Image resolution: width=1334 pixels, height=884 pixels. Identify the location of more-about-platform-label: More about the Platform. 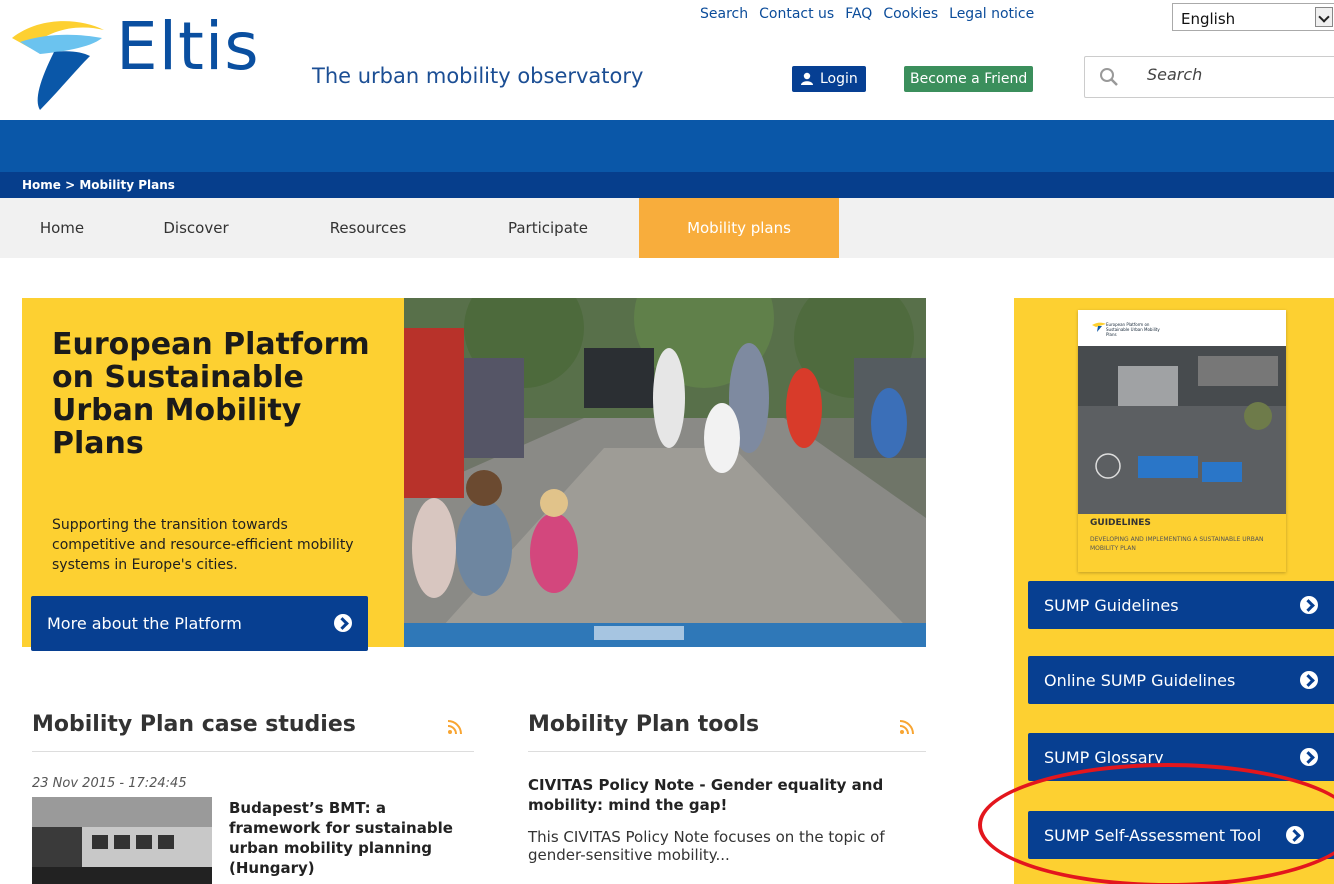
(144, 623).